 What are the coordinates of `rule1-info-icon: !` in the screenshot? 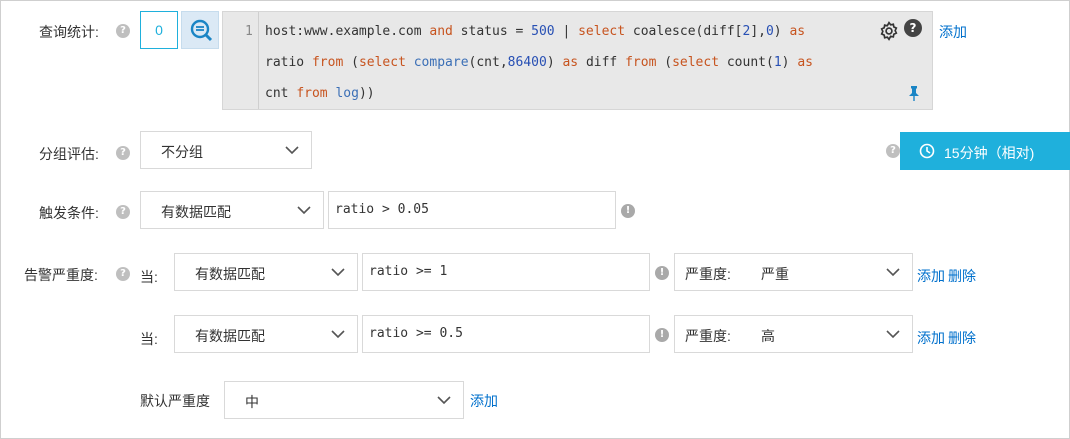 It's located at (662, 273).